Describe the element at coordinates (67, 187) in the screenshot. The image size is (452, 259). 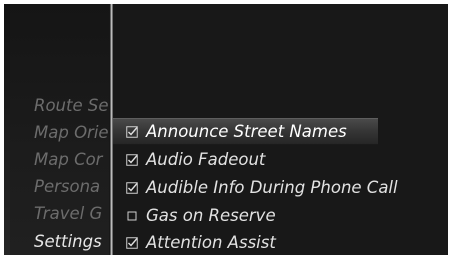
I see `sidebar-item-personal: Persona` at that location.